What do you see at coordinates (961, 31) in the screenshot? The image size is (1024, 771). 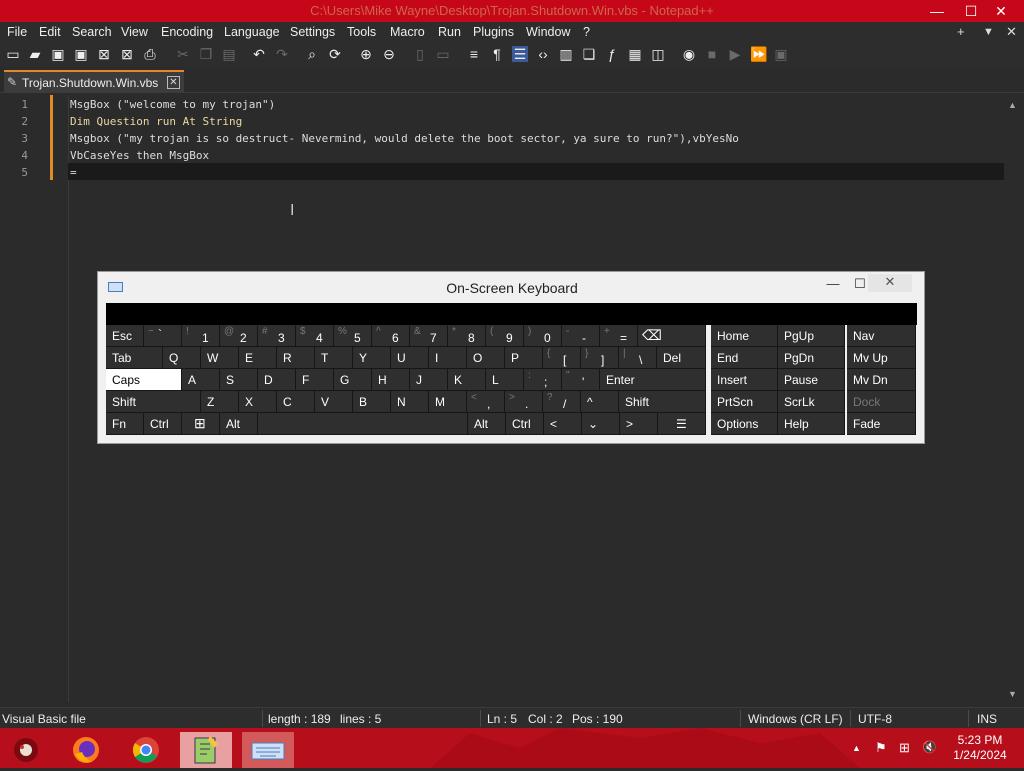 I see `new-tab-button: +` at bounding box center [961, 31].